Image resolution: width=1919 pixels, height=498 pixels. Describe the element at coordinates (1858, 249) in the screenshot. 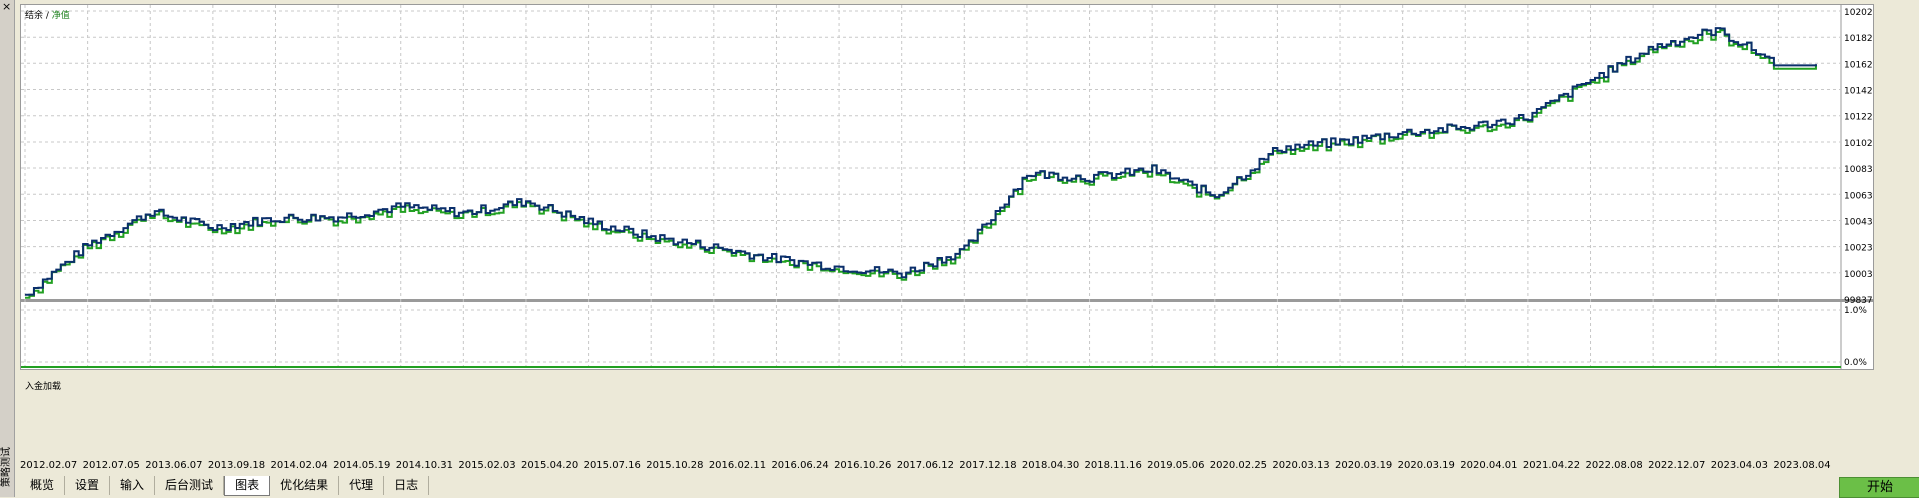

I see `y-tick-label: 100235` at that location.